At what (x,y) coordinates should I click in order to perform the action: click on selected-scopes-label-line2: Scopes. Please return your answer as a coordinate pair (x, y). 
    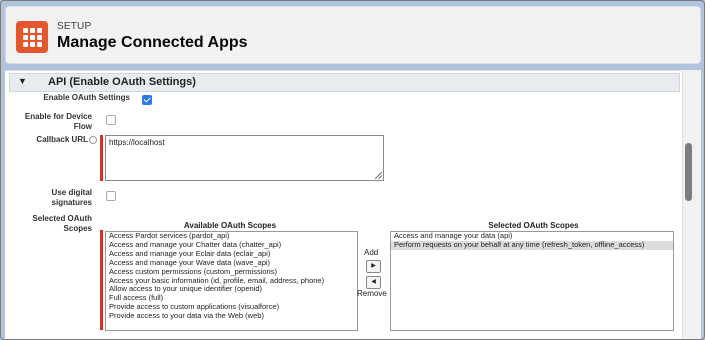
    Looking at the image, I should click on (77, 228).